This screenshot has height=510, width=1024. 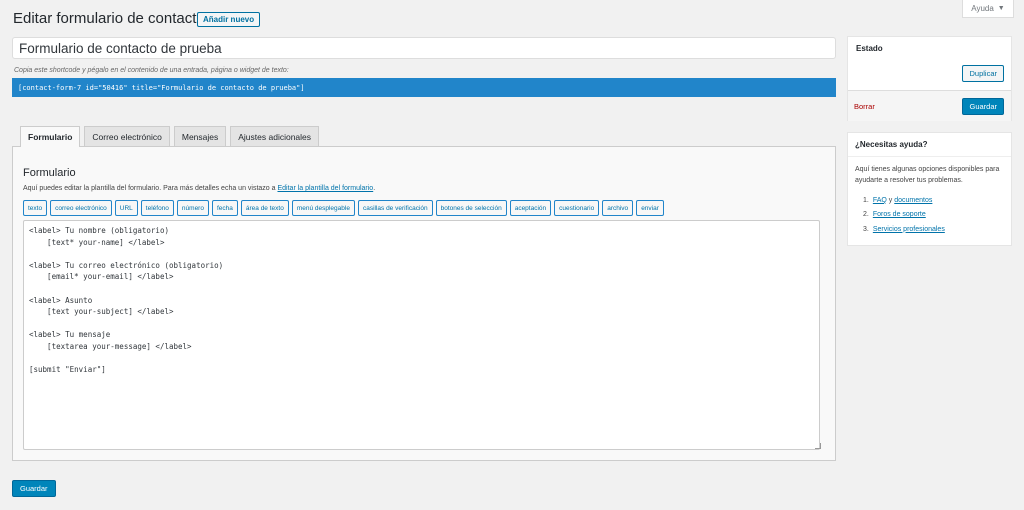 What do you see at coordinates (325, 188) in the screenshot?
I see `edit-template-link: Editar la plantilla del formulario` at bounding box center [325, 188].